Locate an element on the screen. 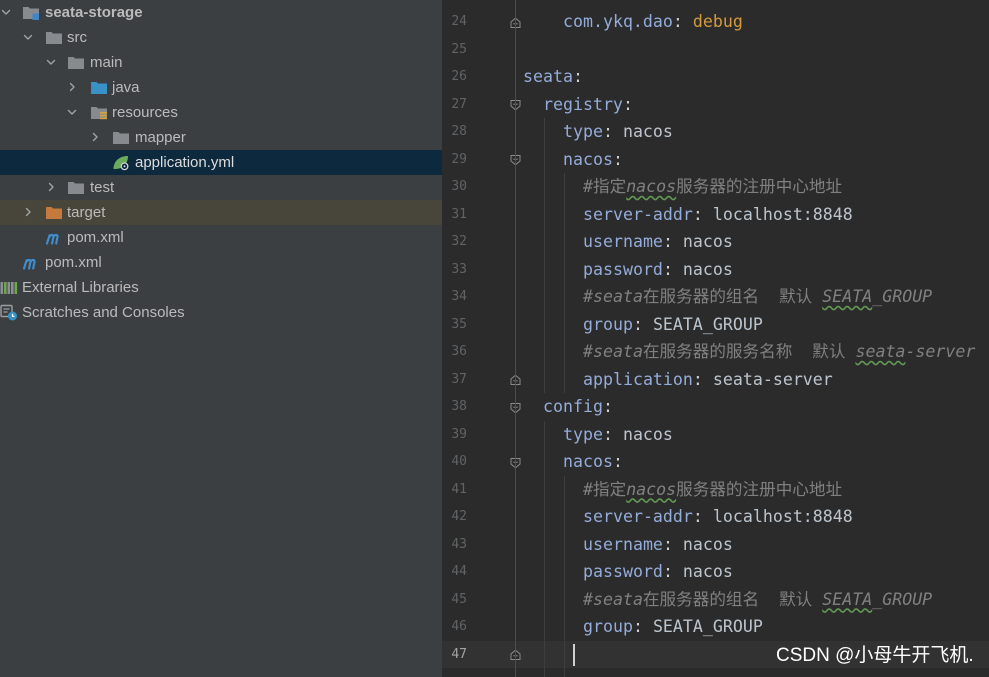  code-line: 34 #seata在服务器的组名 默认 SEATA_GROUP is located at coordinates (715, 297).